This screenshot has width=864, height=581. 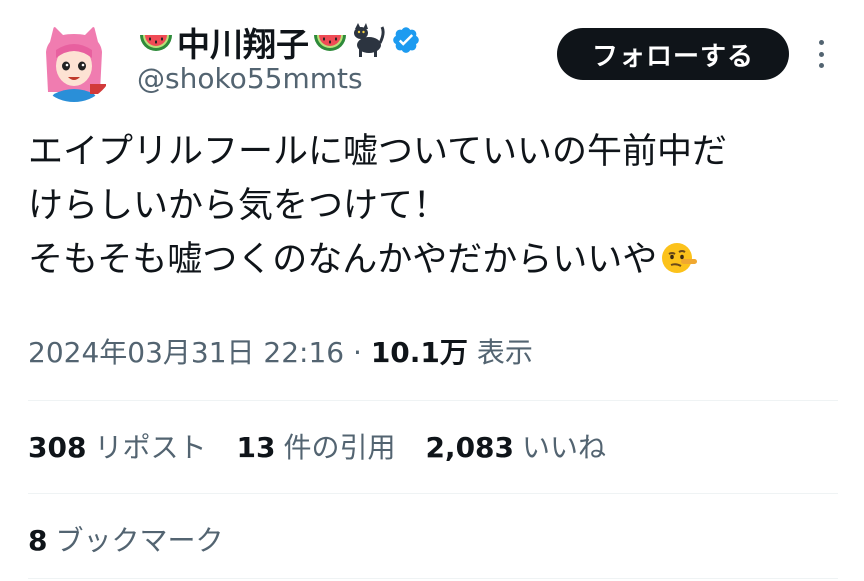 What do you see at coordinates (243, 44) in the screenshot?
I see `display-name: 中川翔子` at bounding box center [243, 44].